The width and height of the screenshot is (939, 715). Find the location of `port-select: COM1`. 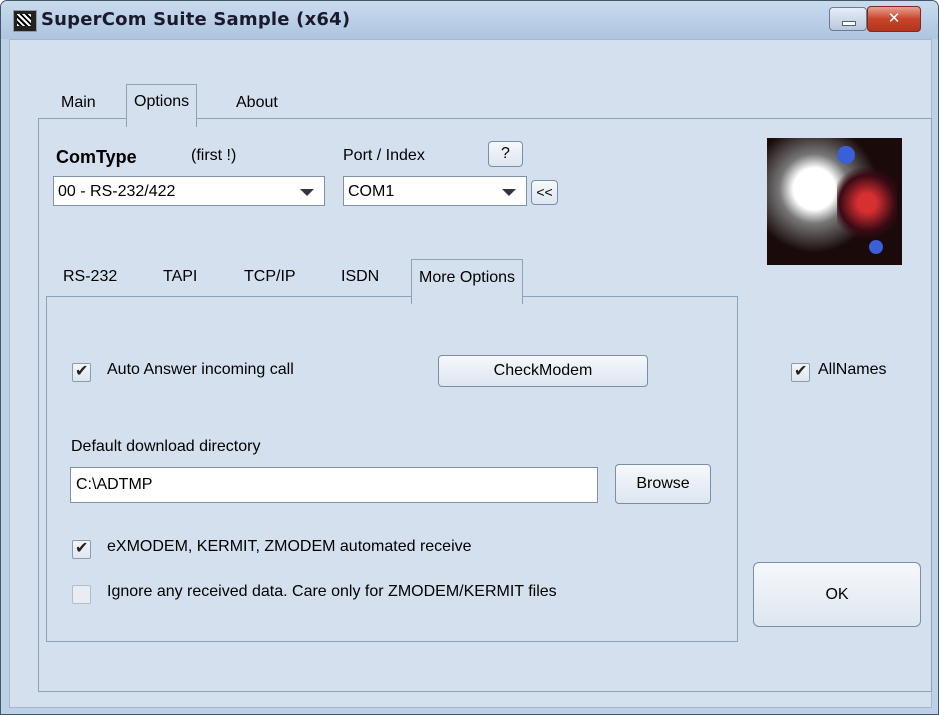

port-select: COM1 is located at coordinates (435, 191).